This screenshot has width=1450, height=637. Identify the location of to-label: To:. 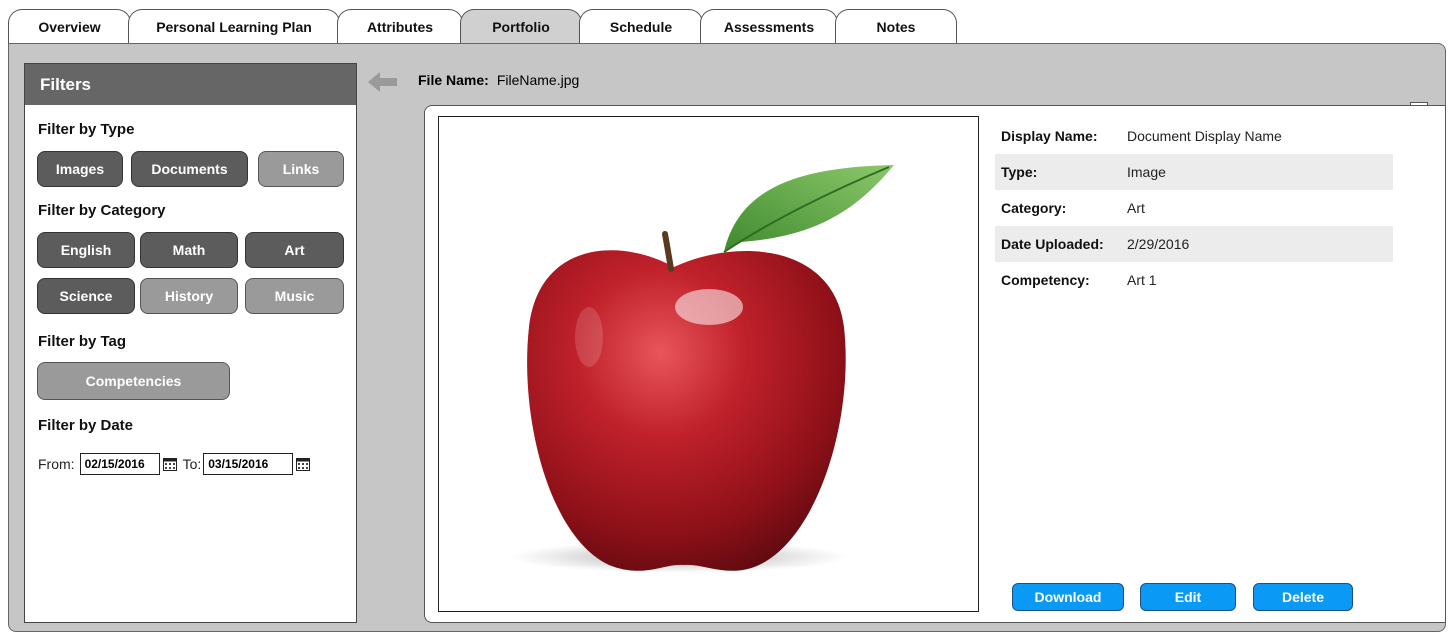
(192, 464).